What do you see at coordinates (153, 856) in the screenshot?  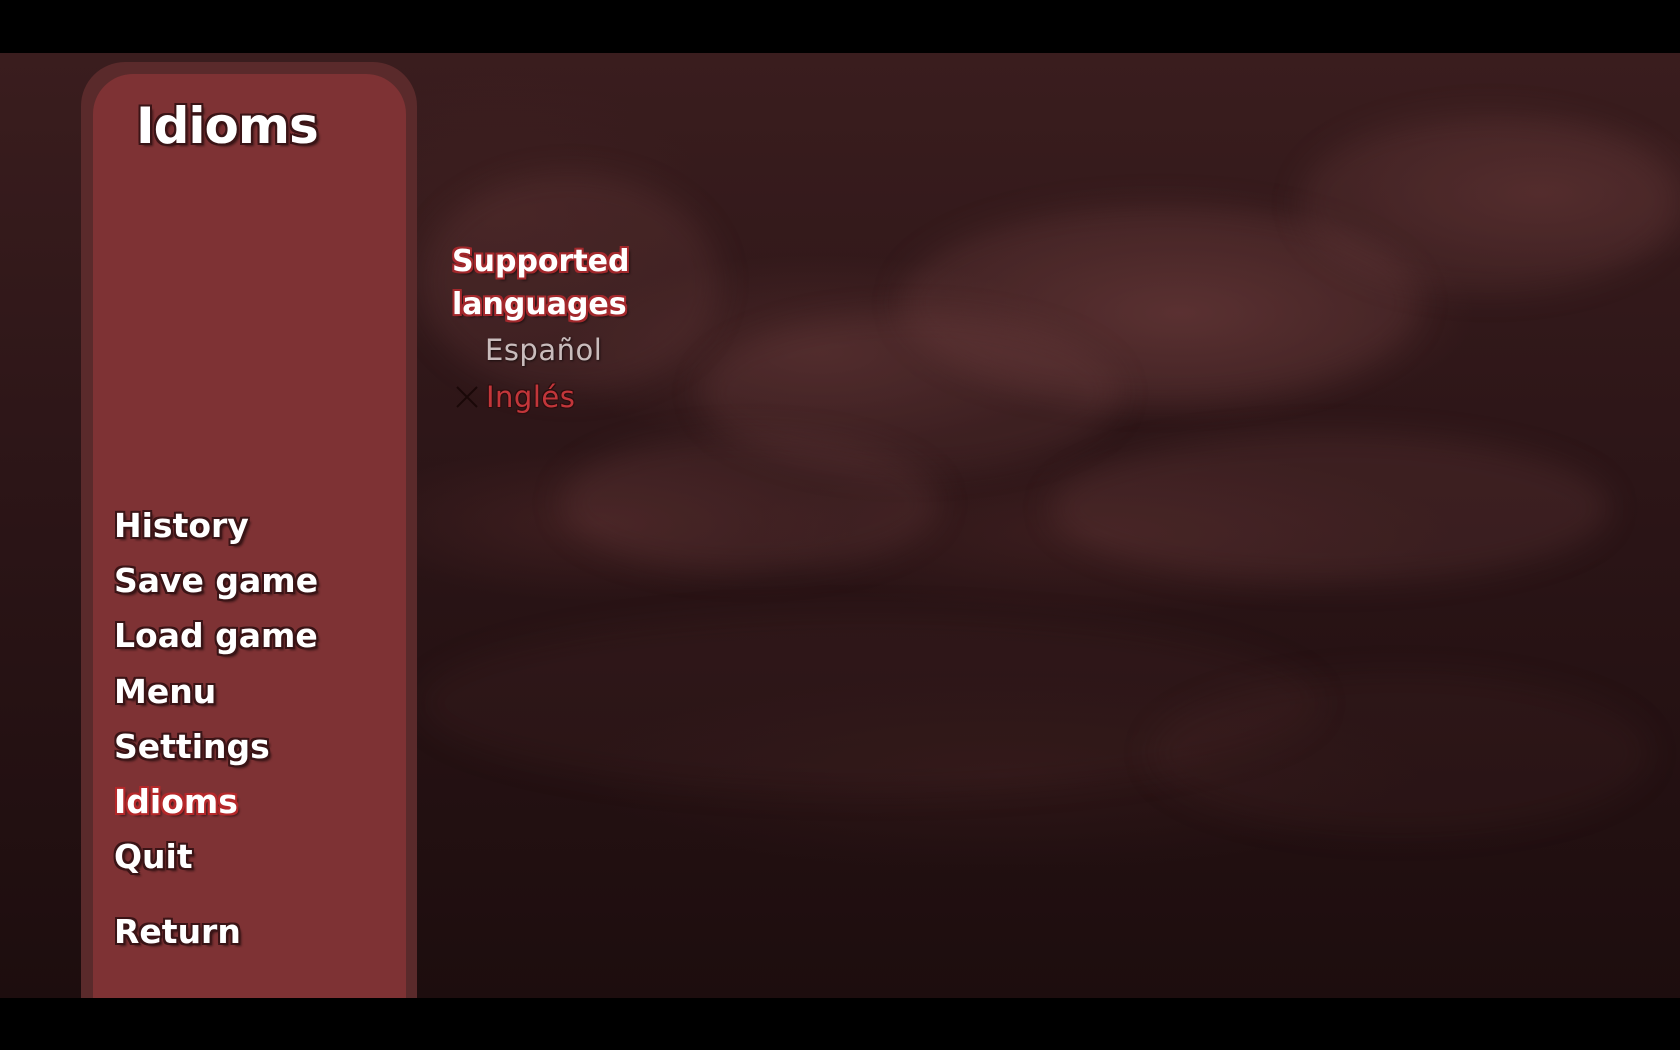 I see `nav-item-quit: Quit` at bounding box center [153, 856].